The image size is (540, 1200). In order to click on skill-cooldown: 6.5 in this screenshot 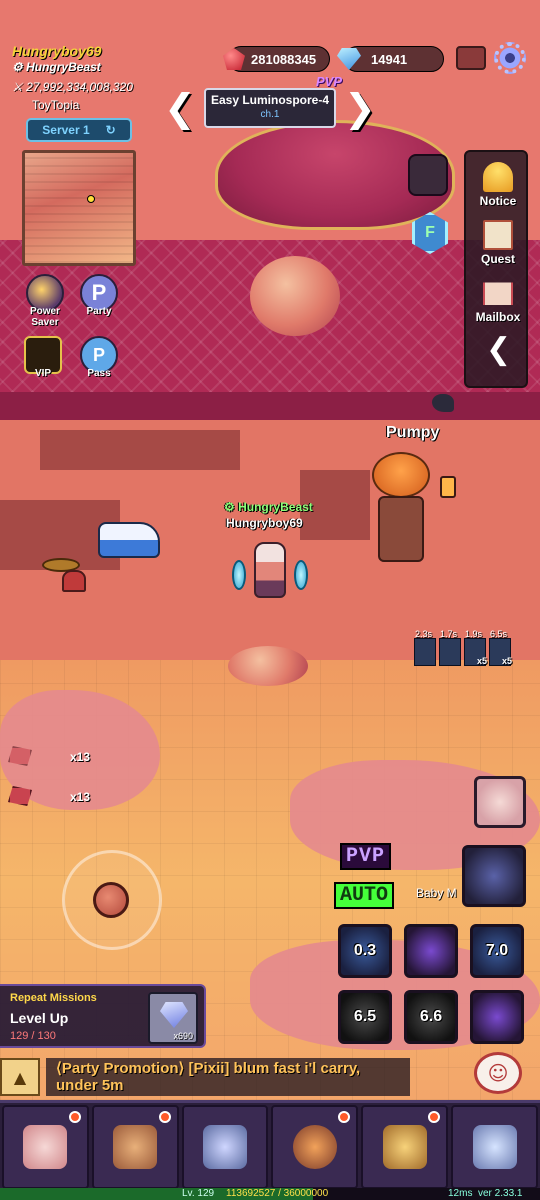, I will do `click(365, 1016)`.